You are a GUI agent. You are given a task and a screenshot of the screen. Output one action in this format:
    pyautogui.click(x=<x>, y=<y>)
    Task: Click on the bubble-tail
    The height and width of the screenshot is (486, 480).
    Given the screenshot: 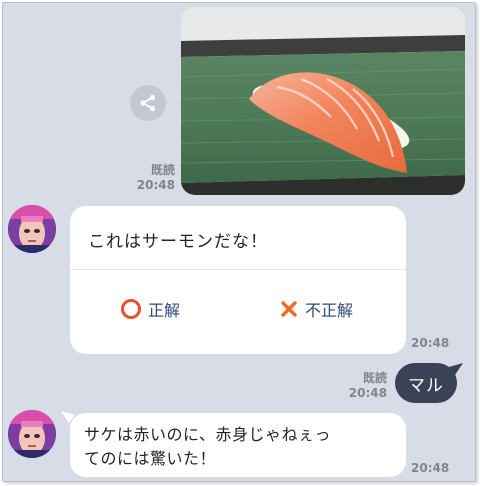 What is the action you would take?
    pyautogui.click(x=456, y=369)
    